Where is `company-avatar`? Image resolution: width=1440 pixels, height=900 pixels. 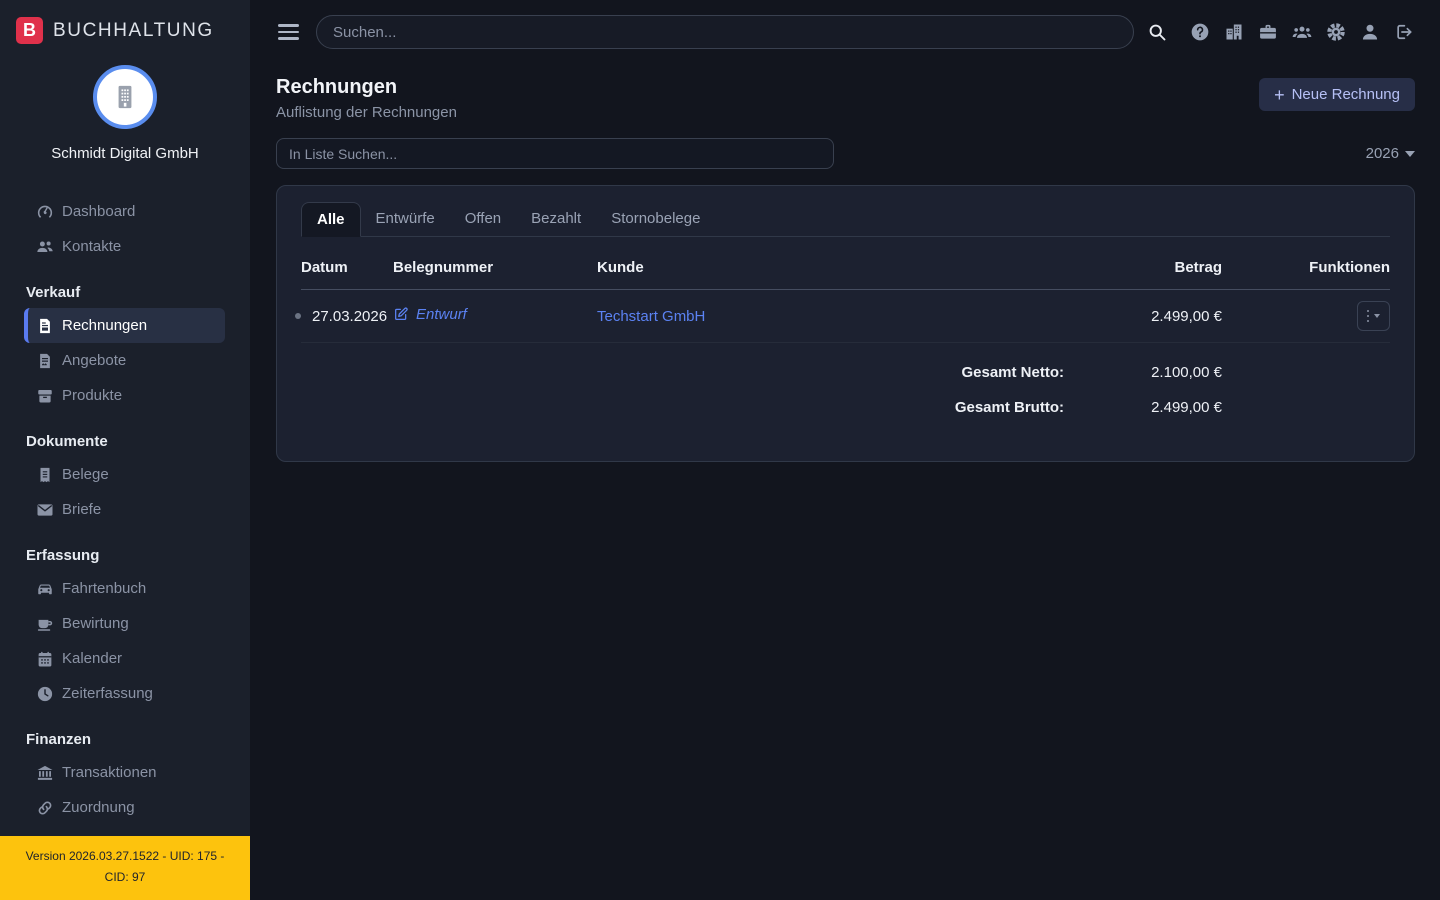 company-avatar is located at coordinates (125, 97).